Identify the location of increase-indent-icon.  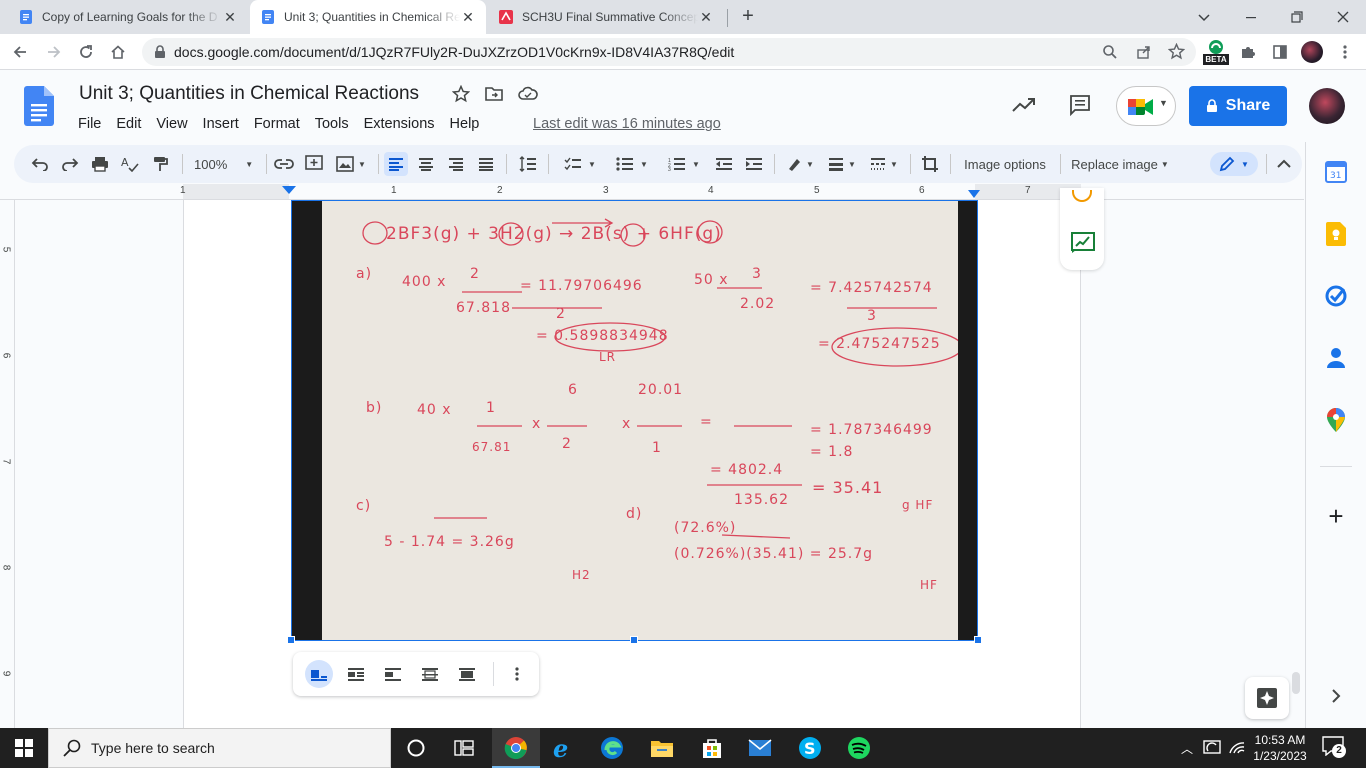
(754, 164).